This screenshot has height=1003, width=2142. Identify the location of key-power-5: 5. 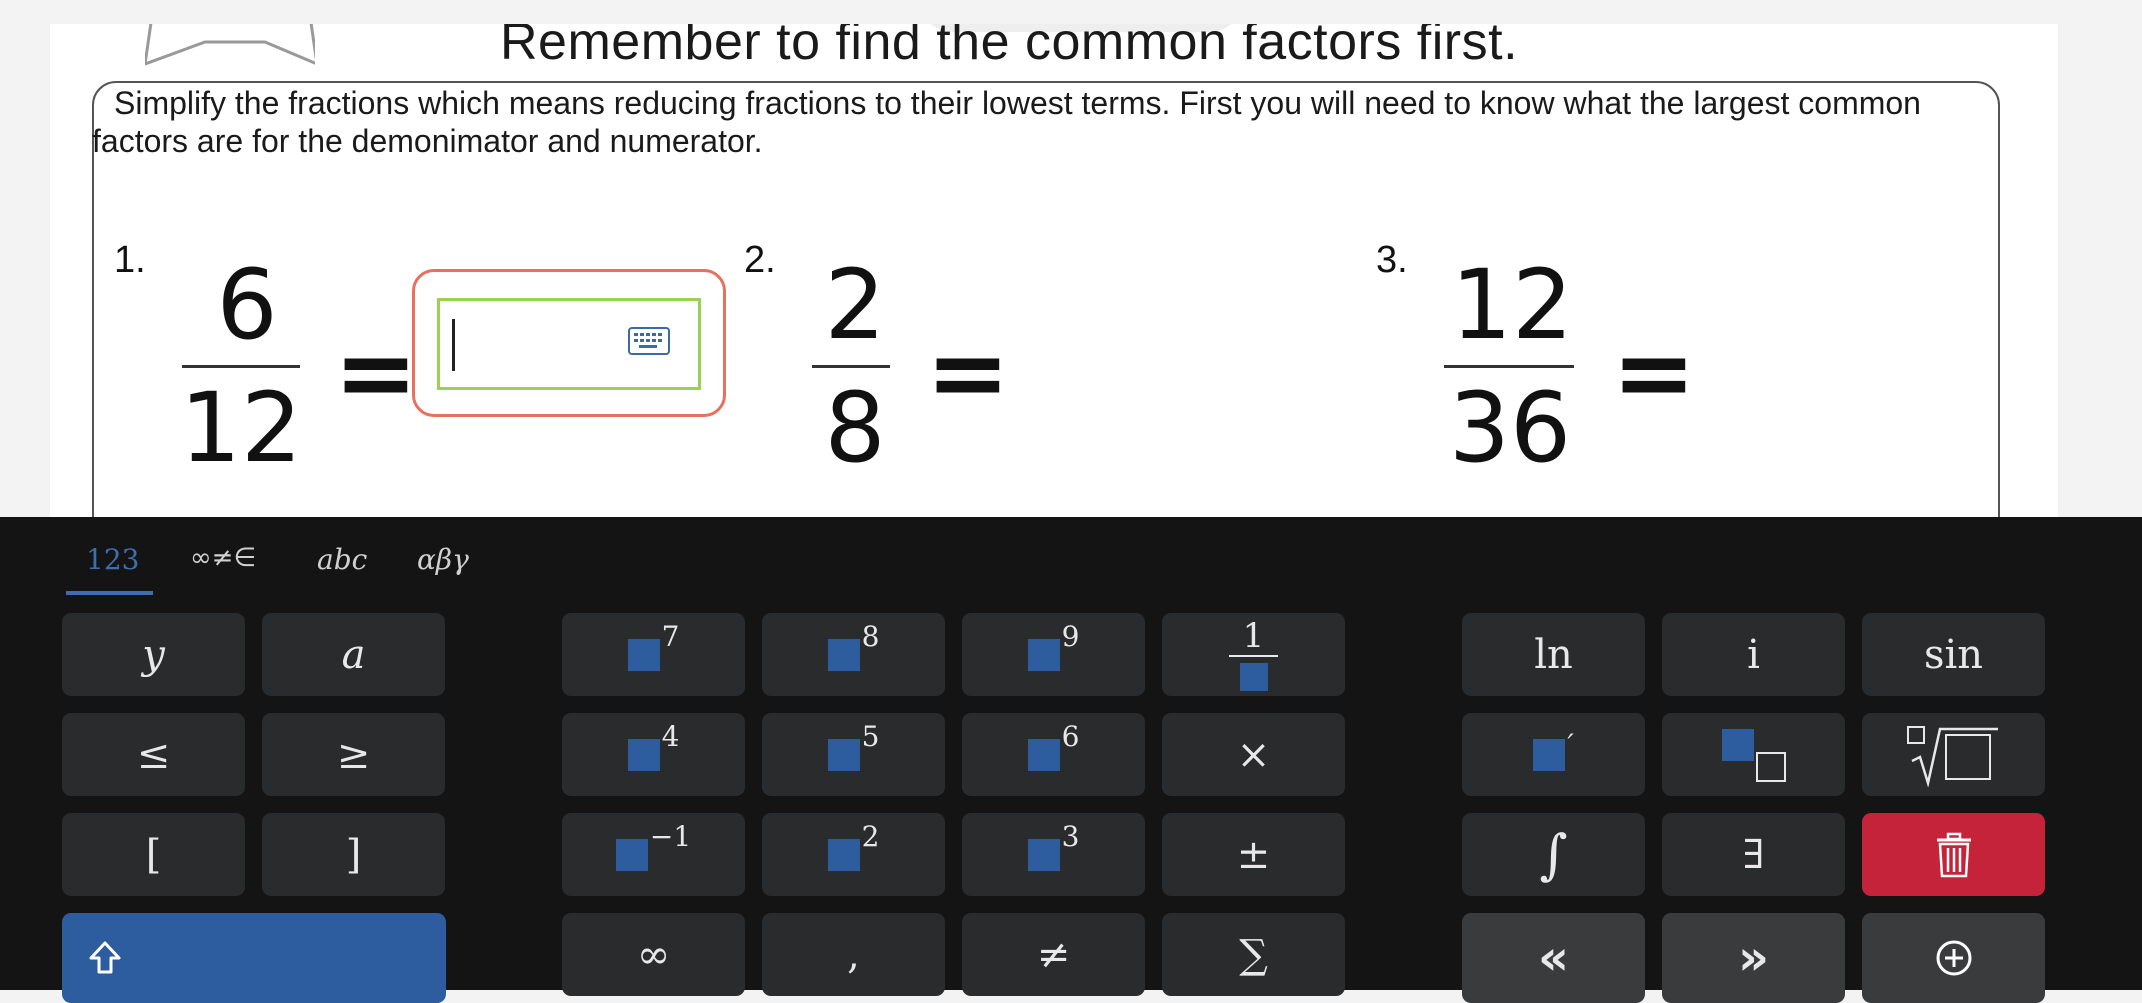
(853, 754).